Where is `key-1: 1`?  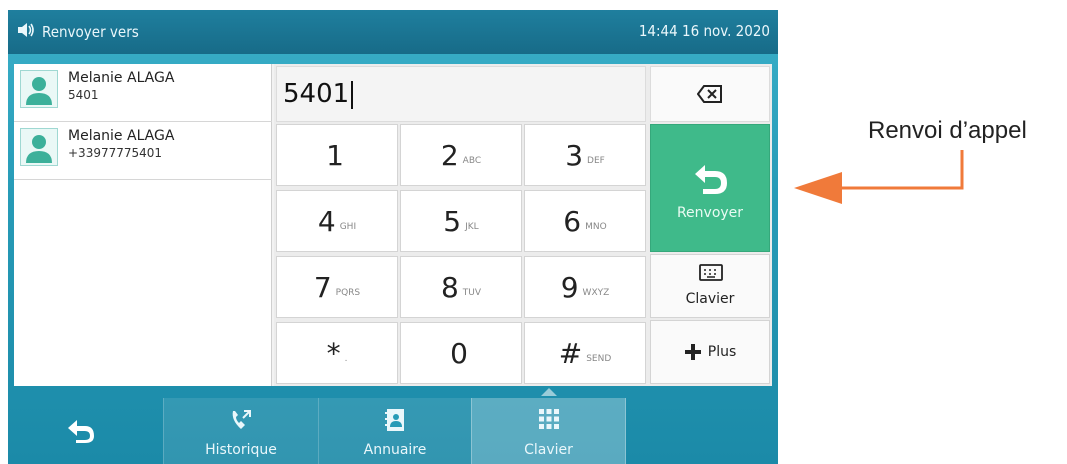
key-1: 1 is located at coordinates (337, 155).